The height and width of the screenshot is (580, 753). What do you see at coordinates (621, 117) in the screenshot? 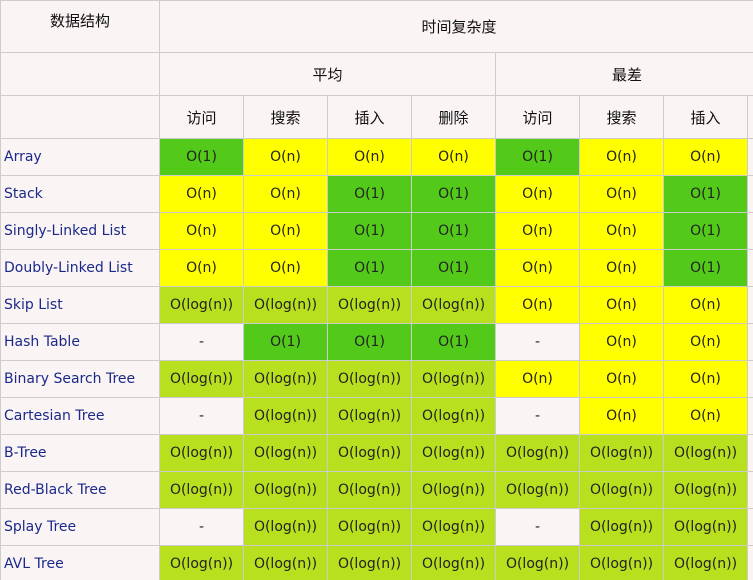
I see `op-header-search: 搜索` at bounding box center [621, 117].